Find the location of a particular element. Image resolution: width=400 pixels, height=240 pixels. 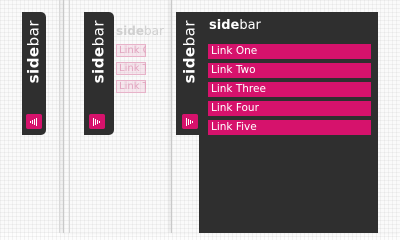

sidebar-link-one: Link One is located at coordinates (289, 51).